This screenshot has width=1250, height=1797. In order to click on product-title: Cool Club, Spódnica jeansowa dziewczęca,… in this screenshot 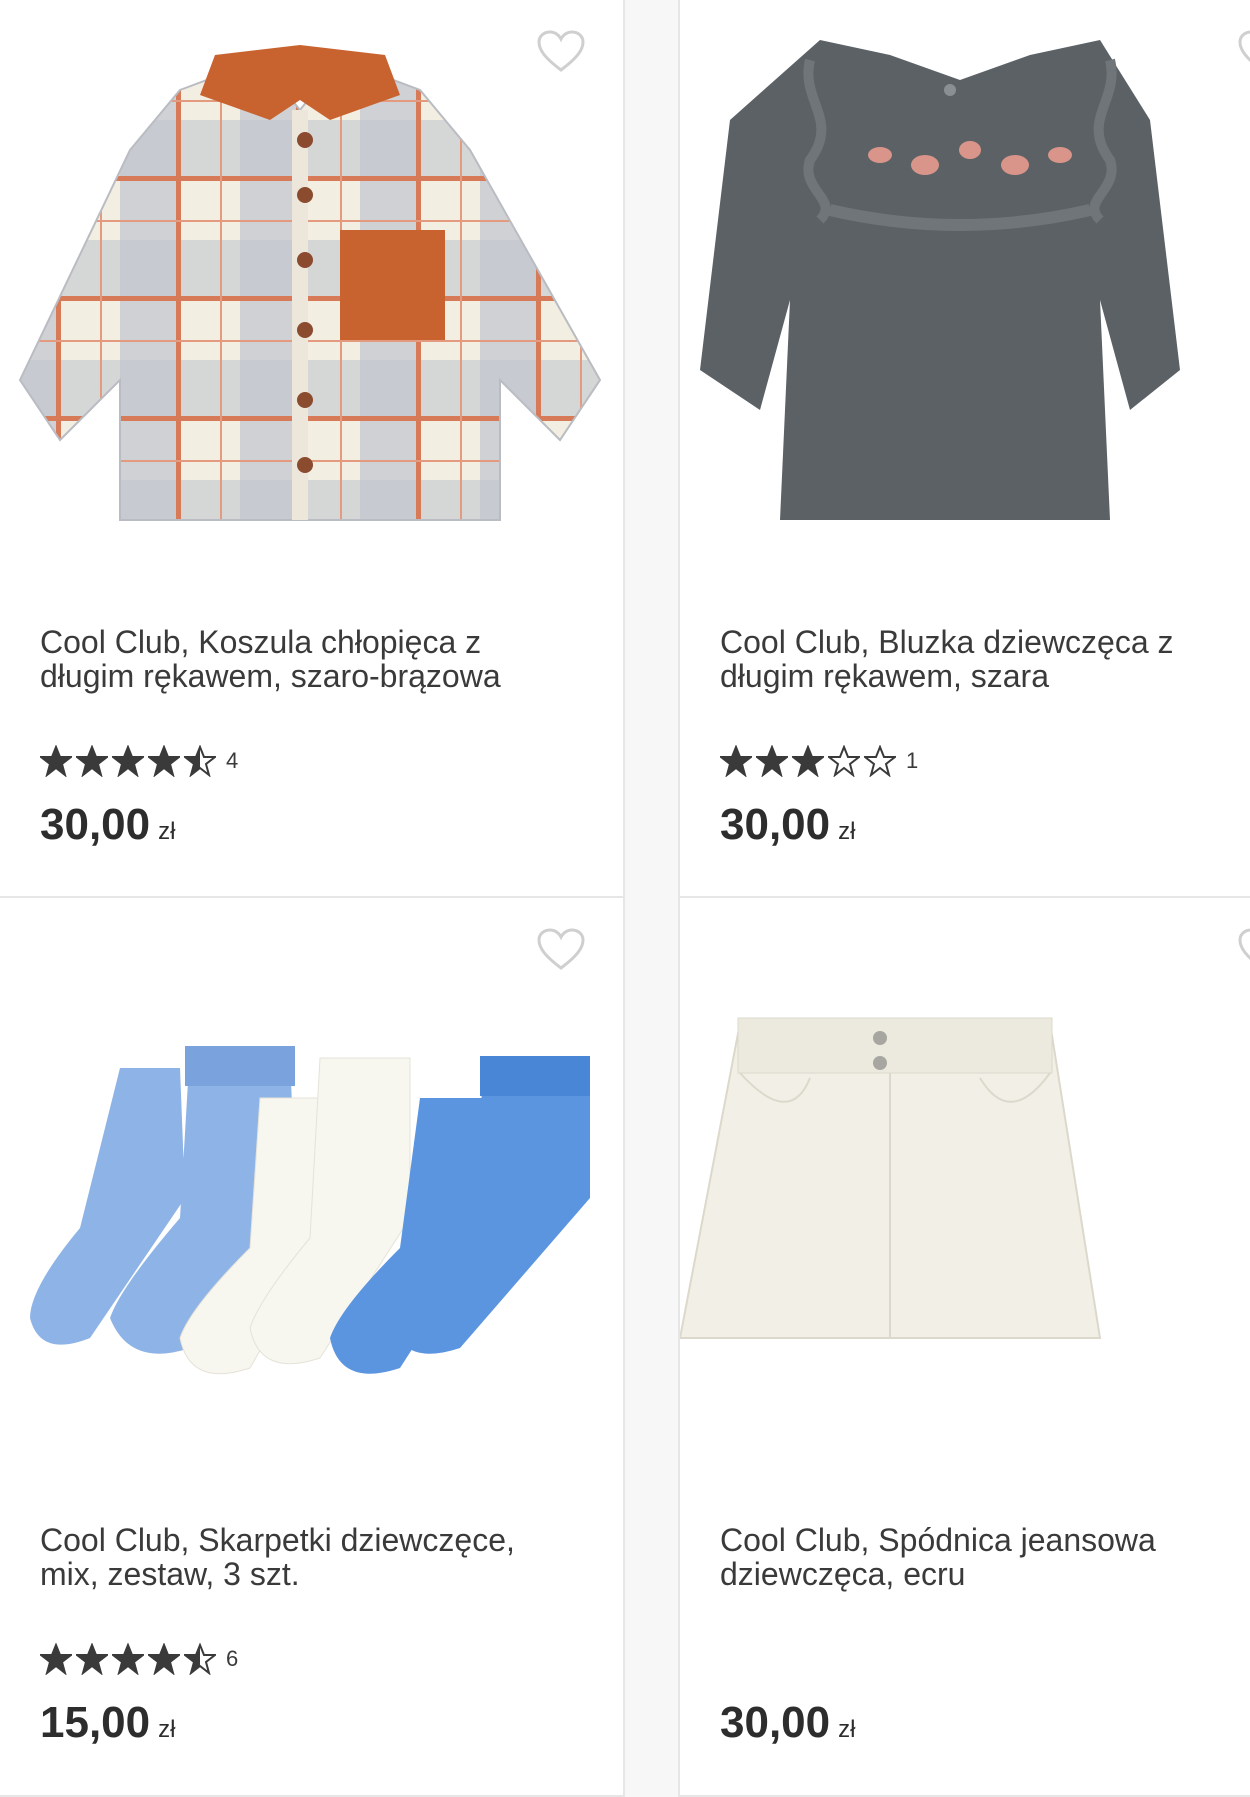, I will do `click(985, 1557)`.